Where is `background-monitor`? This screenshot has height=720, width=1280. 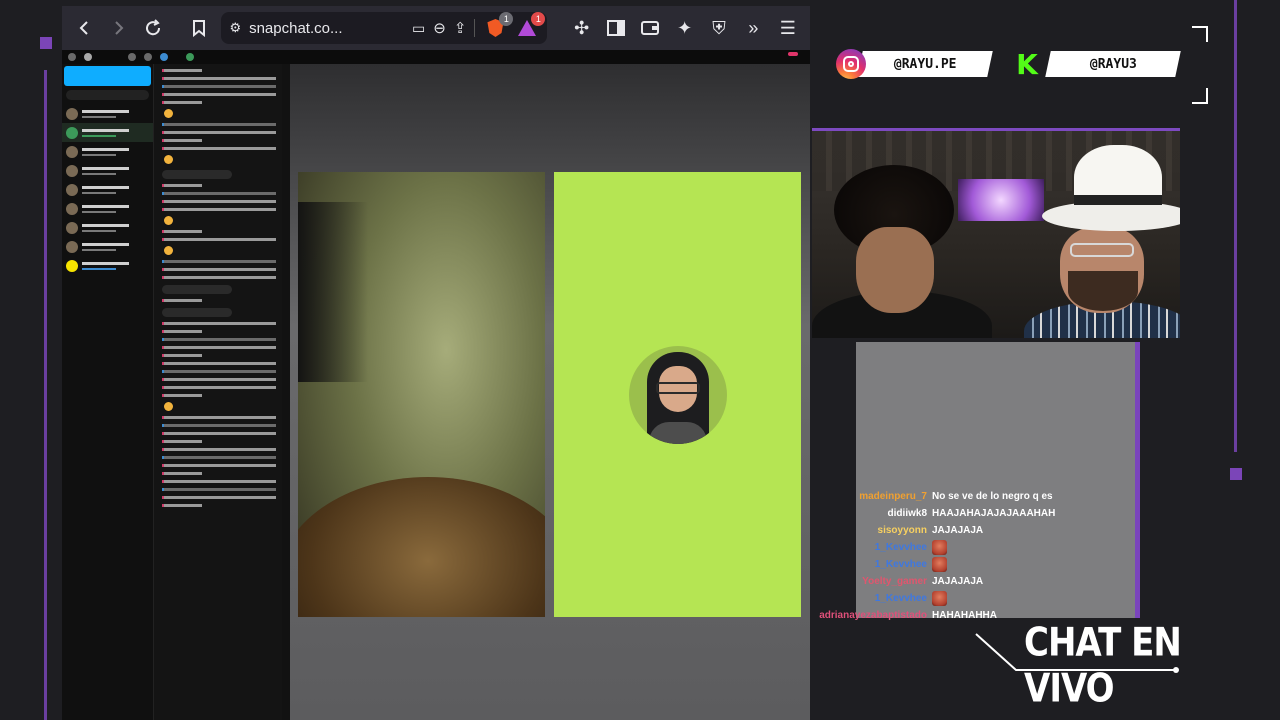
background-monitor is located at coordinates (1001, 200).